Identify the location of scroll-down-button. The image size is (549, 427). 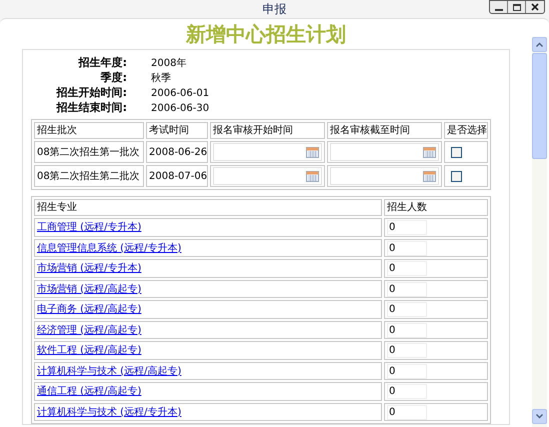
(539, 416).